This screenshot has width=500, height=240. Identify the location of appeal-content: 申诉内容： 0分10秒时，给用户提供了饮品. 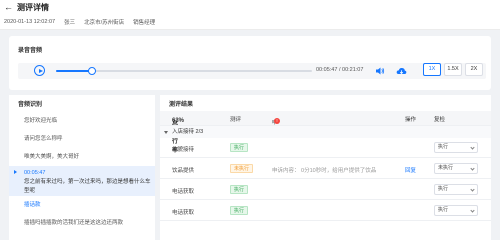
(324, 170).